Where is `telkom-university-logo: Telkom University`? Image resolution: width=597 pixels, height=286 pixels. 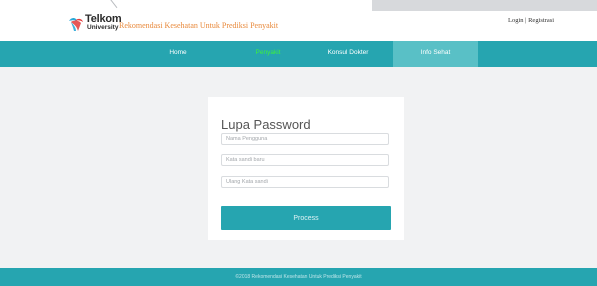
telkom-university-logo: Telkom University is located at coordinates (95, 25).